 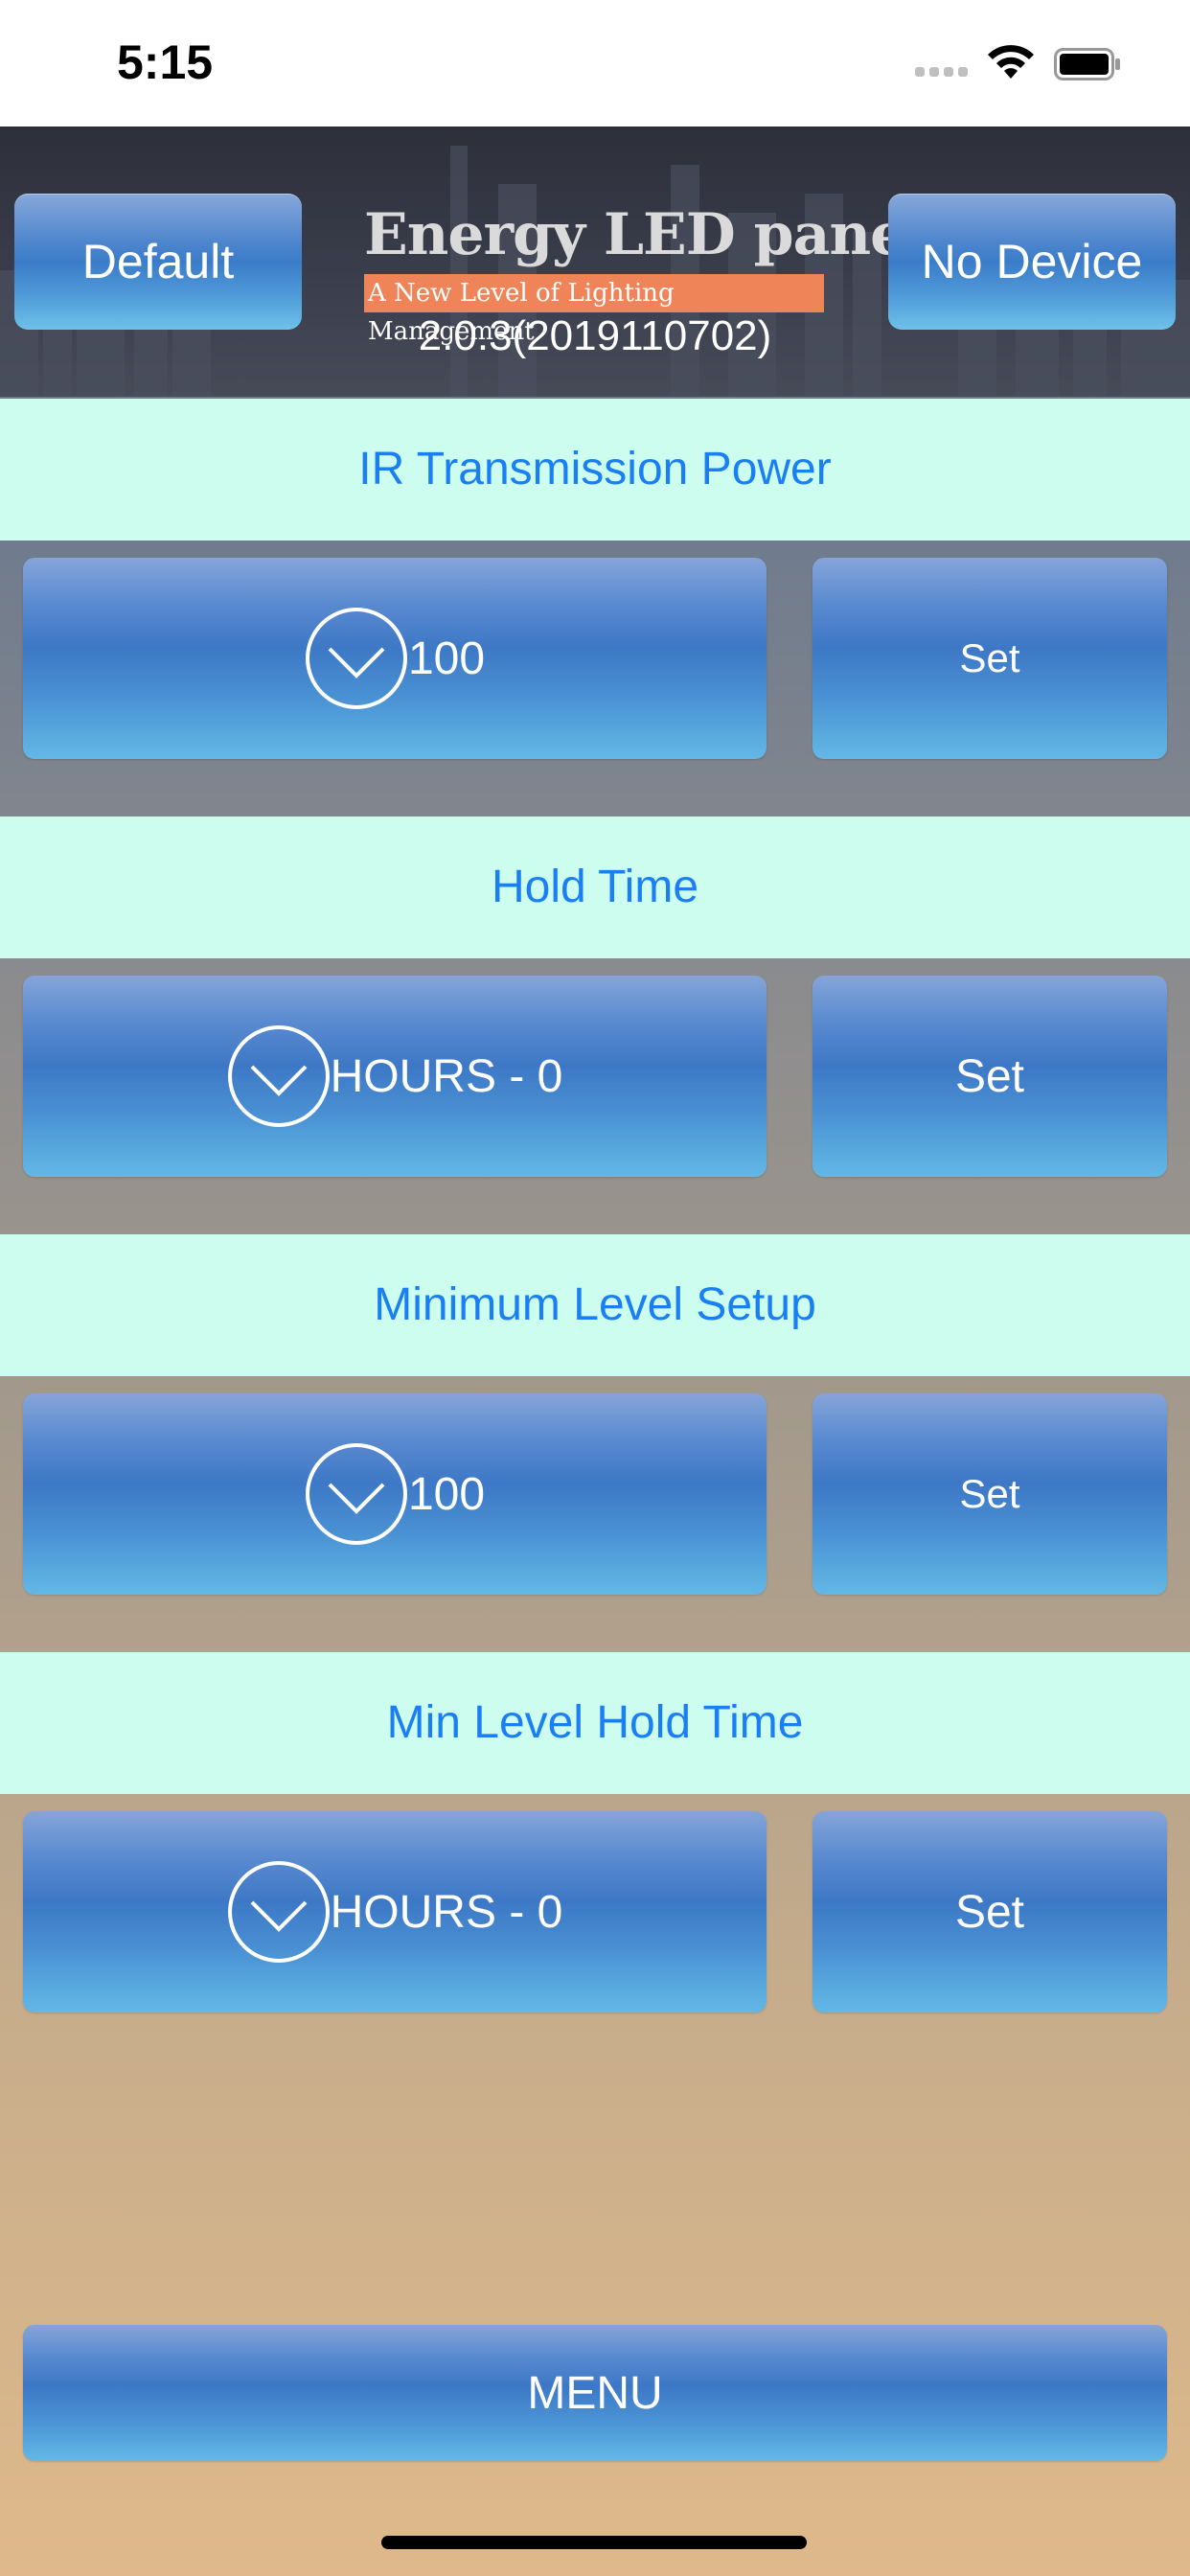 I want to click on ir-power-set-button: Set, so click(x=989, y=658).